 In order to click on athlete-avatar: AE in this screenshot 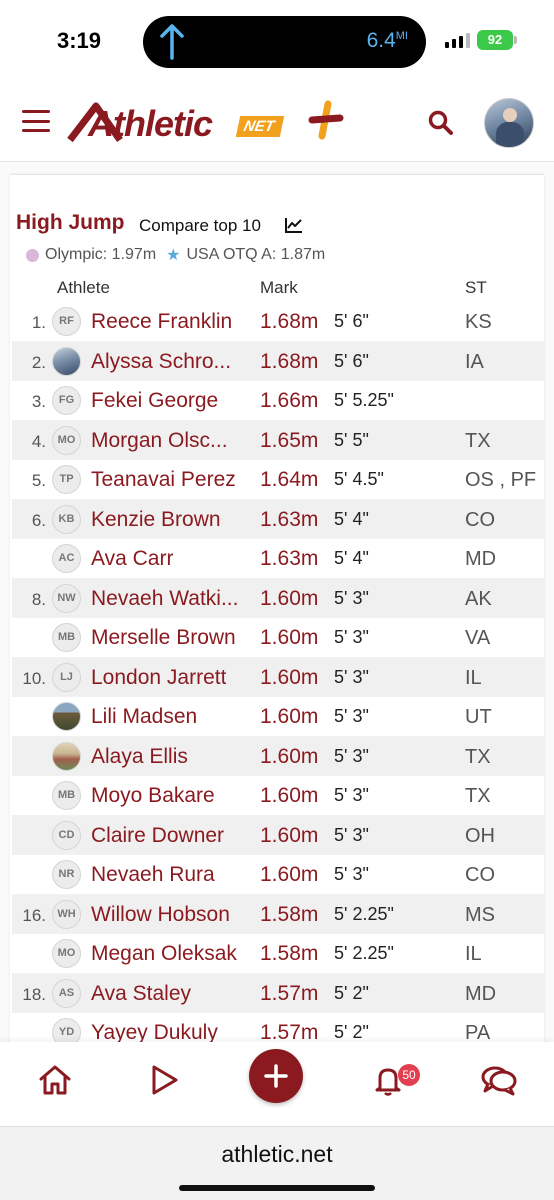, I will do `click(66, 756)`.